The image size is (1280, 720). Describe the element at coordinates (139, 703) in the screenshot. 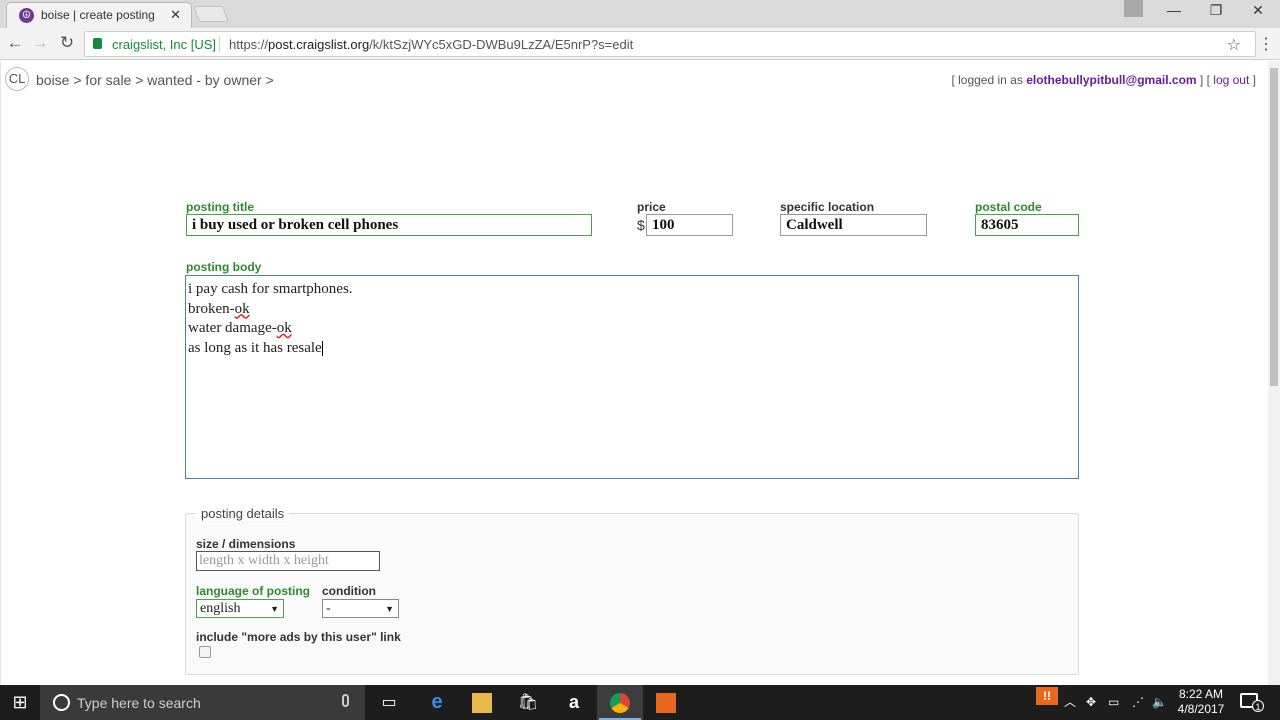

I see `search-placeholder: Type here to search` at that location.